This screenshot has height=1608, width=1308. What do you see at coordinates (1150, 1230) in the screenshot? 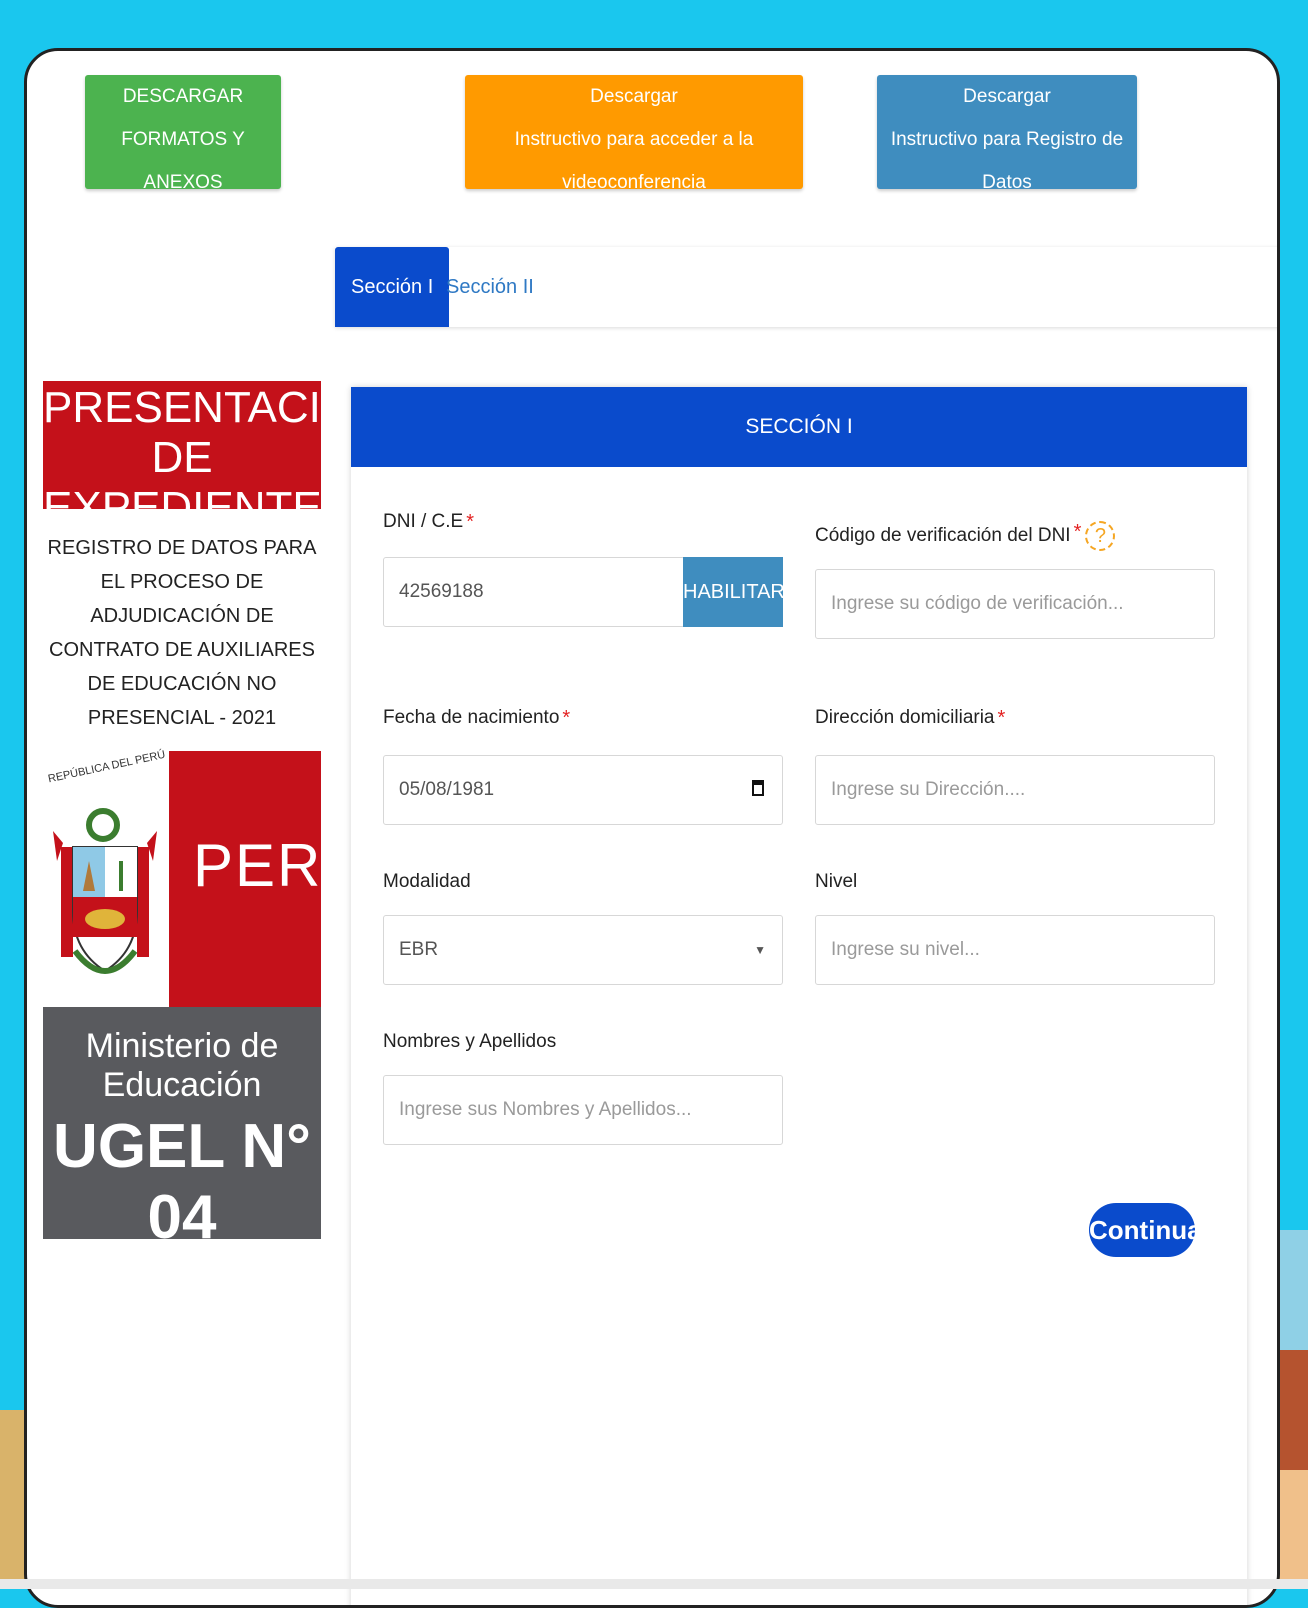
I see `continue-button: Continuar` at bounding box center [1150, 1230].